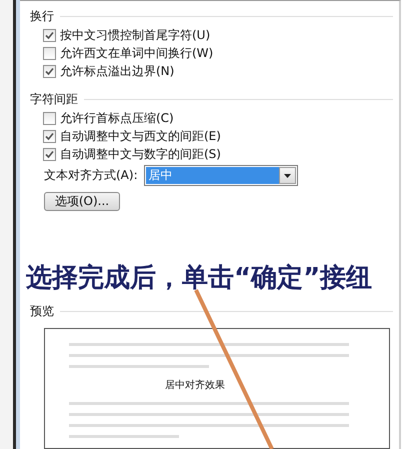 This screenshot has height=449, width=405. I want to click on checkbox-label: 允许西文在单词中间换行(W), so click(137, 53).